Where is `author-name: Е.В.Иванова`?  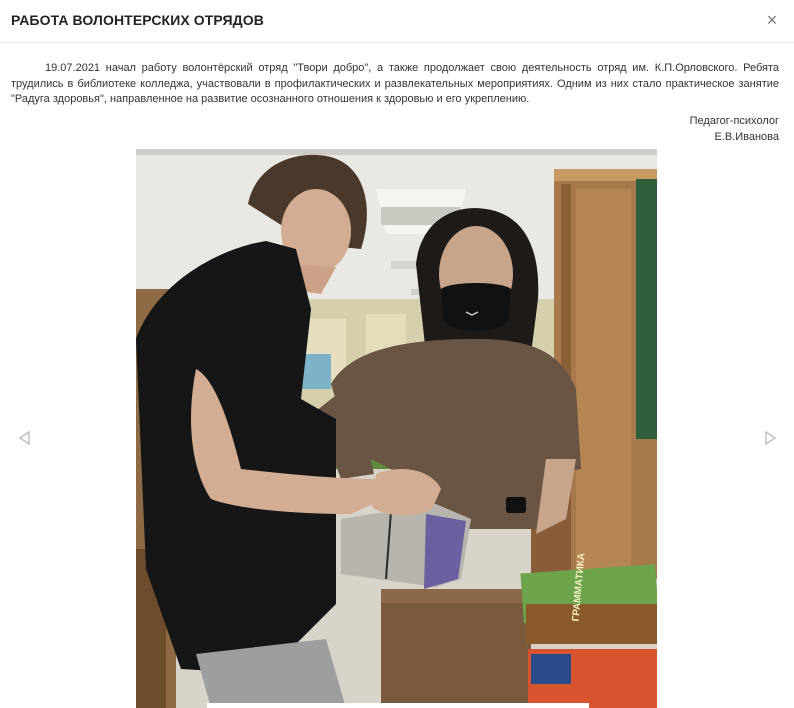
author-name: Е.В.Иванова is located at coordinates (746, 136).